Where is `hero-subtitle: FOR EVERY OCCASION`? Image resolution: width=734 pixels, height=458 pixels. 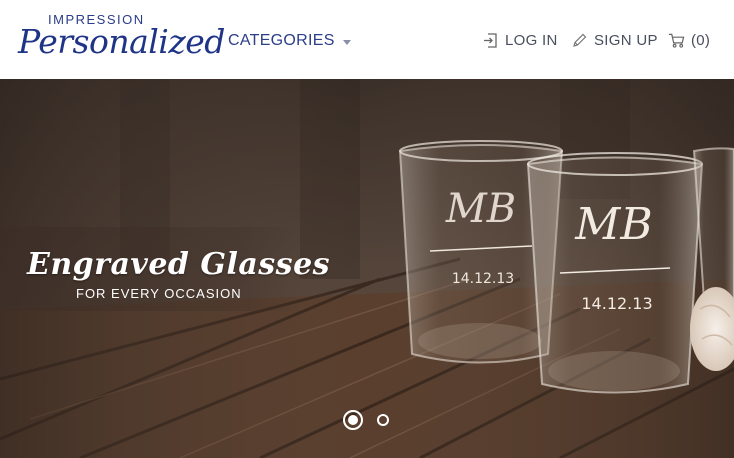
hero-subtitle: FOR EVERY OCCASION is located at coordinates (159, 293).